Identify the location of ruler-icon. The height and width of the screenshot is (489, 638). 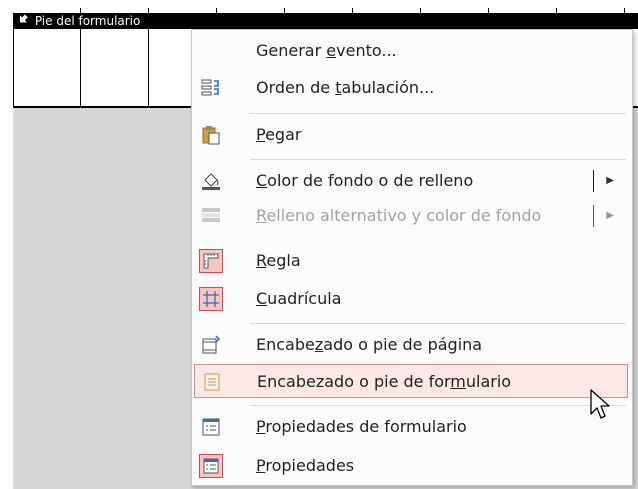
(211, 261).